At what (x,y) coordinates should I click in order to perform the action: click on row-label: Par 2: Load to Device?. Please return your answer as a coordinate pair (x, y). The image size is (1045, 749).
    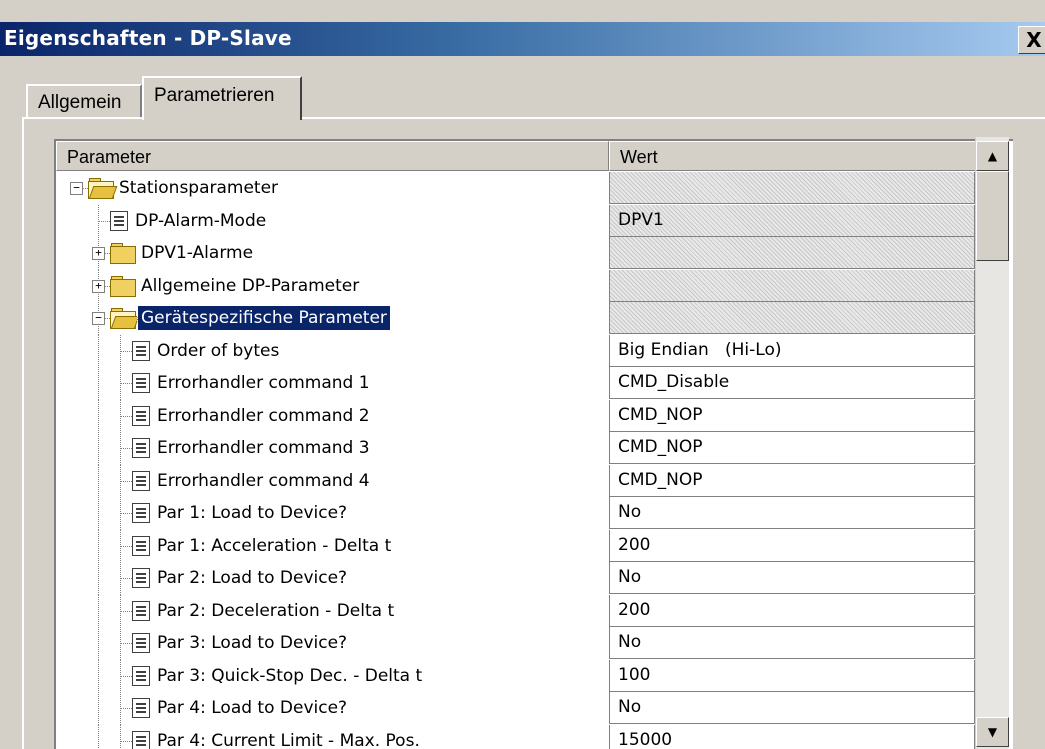
    Looking at the image, I should click on (252, 578).